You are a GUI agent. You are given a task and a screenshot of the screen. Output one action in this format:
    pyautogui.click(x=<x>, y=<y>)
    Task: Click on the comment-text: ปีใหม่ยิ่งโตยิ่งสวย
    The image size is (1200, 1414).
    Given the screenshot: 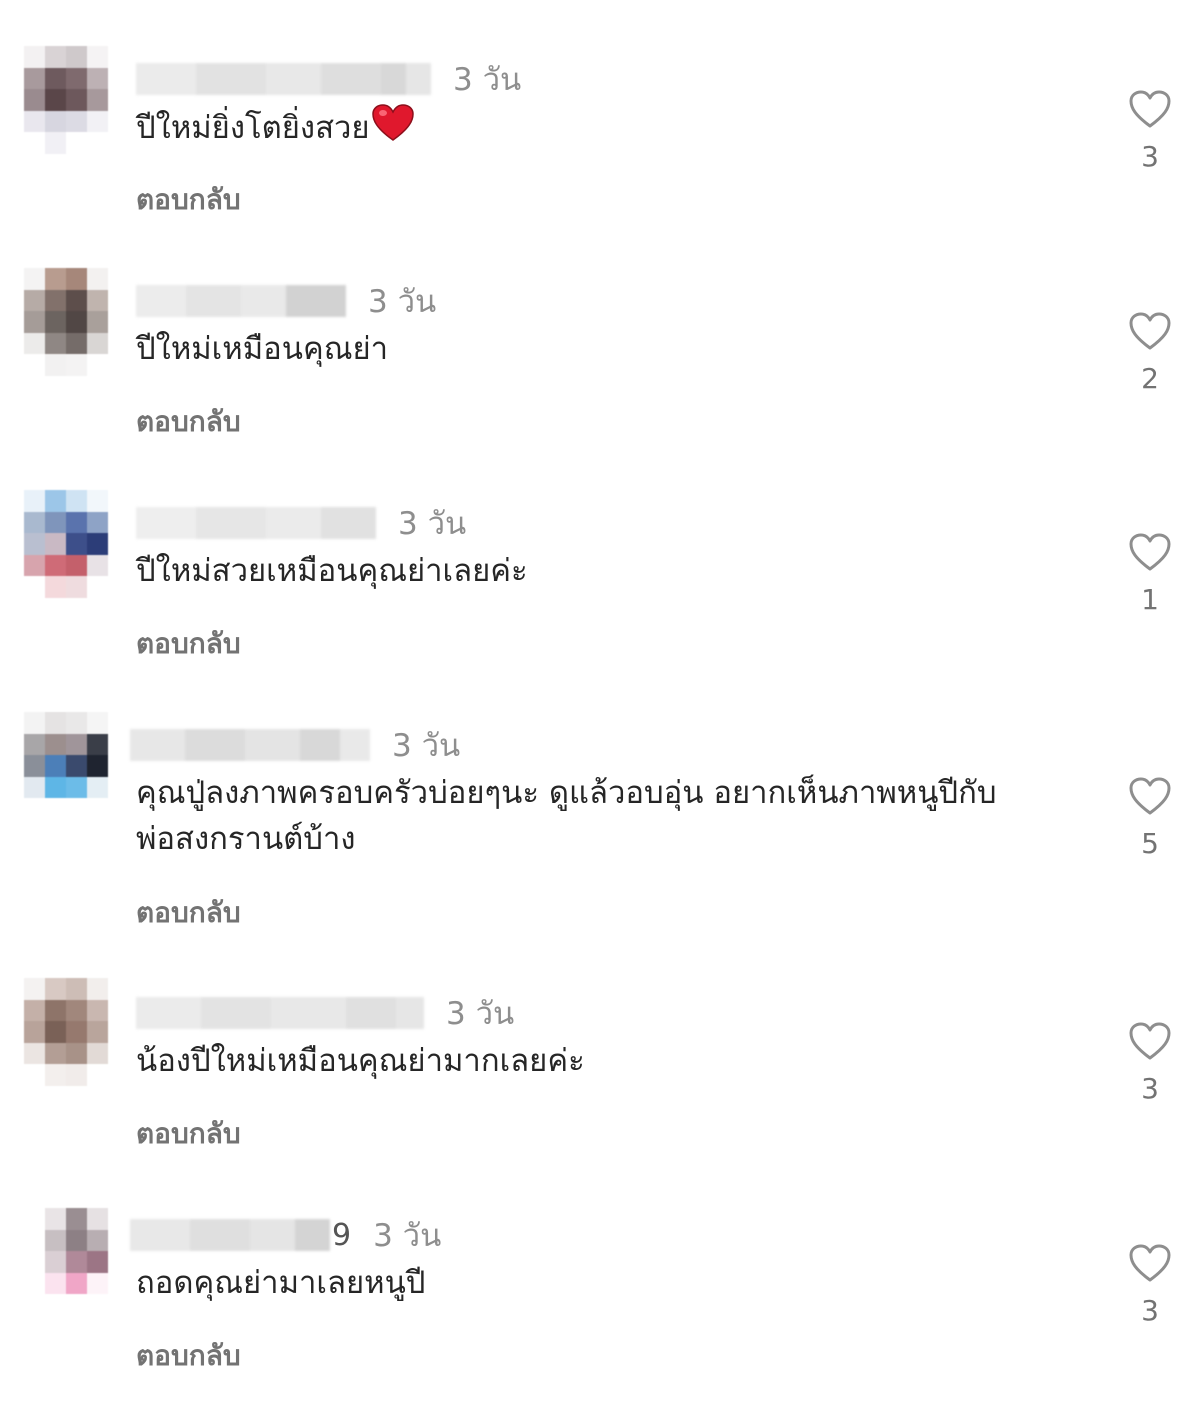 What is the action you would take?
    pyautogui.click(x=623, y=129)
    